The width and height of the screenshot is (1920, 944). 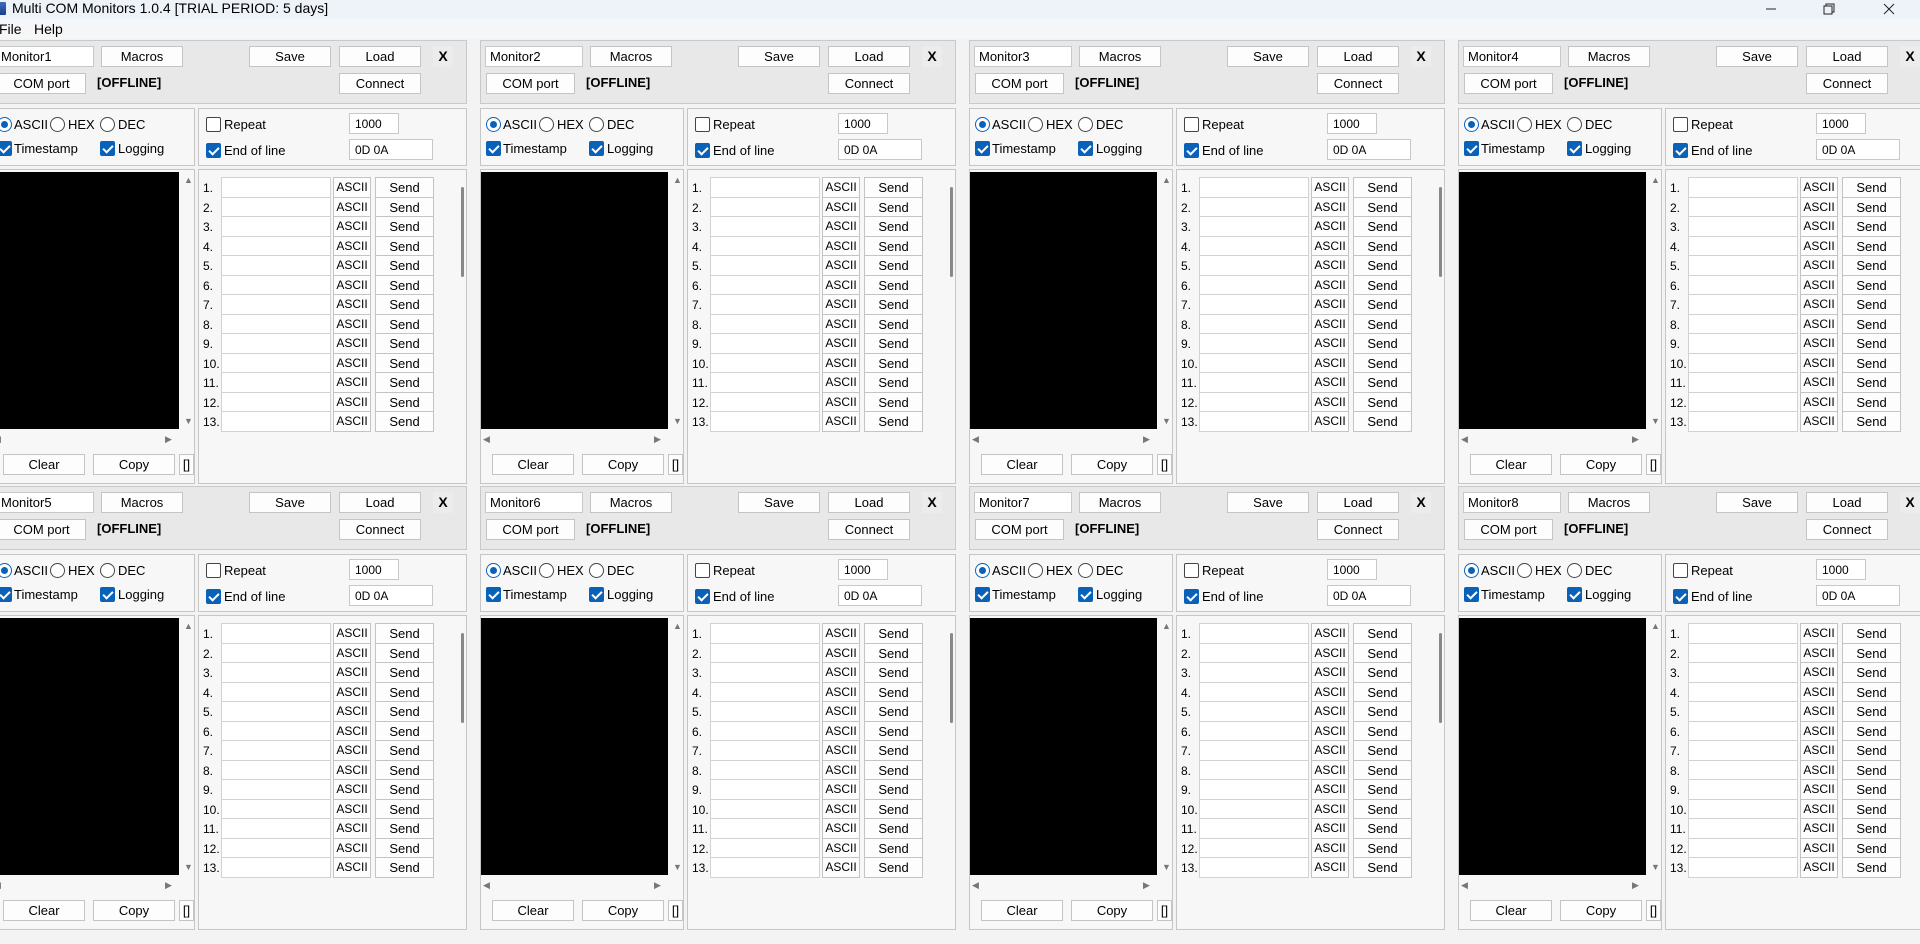 What do you see at coordinates (1655, 867) in the screenshot?
I see `scroll-down-icon: ▼` at bounding box center [1655, 867].